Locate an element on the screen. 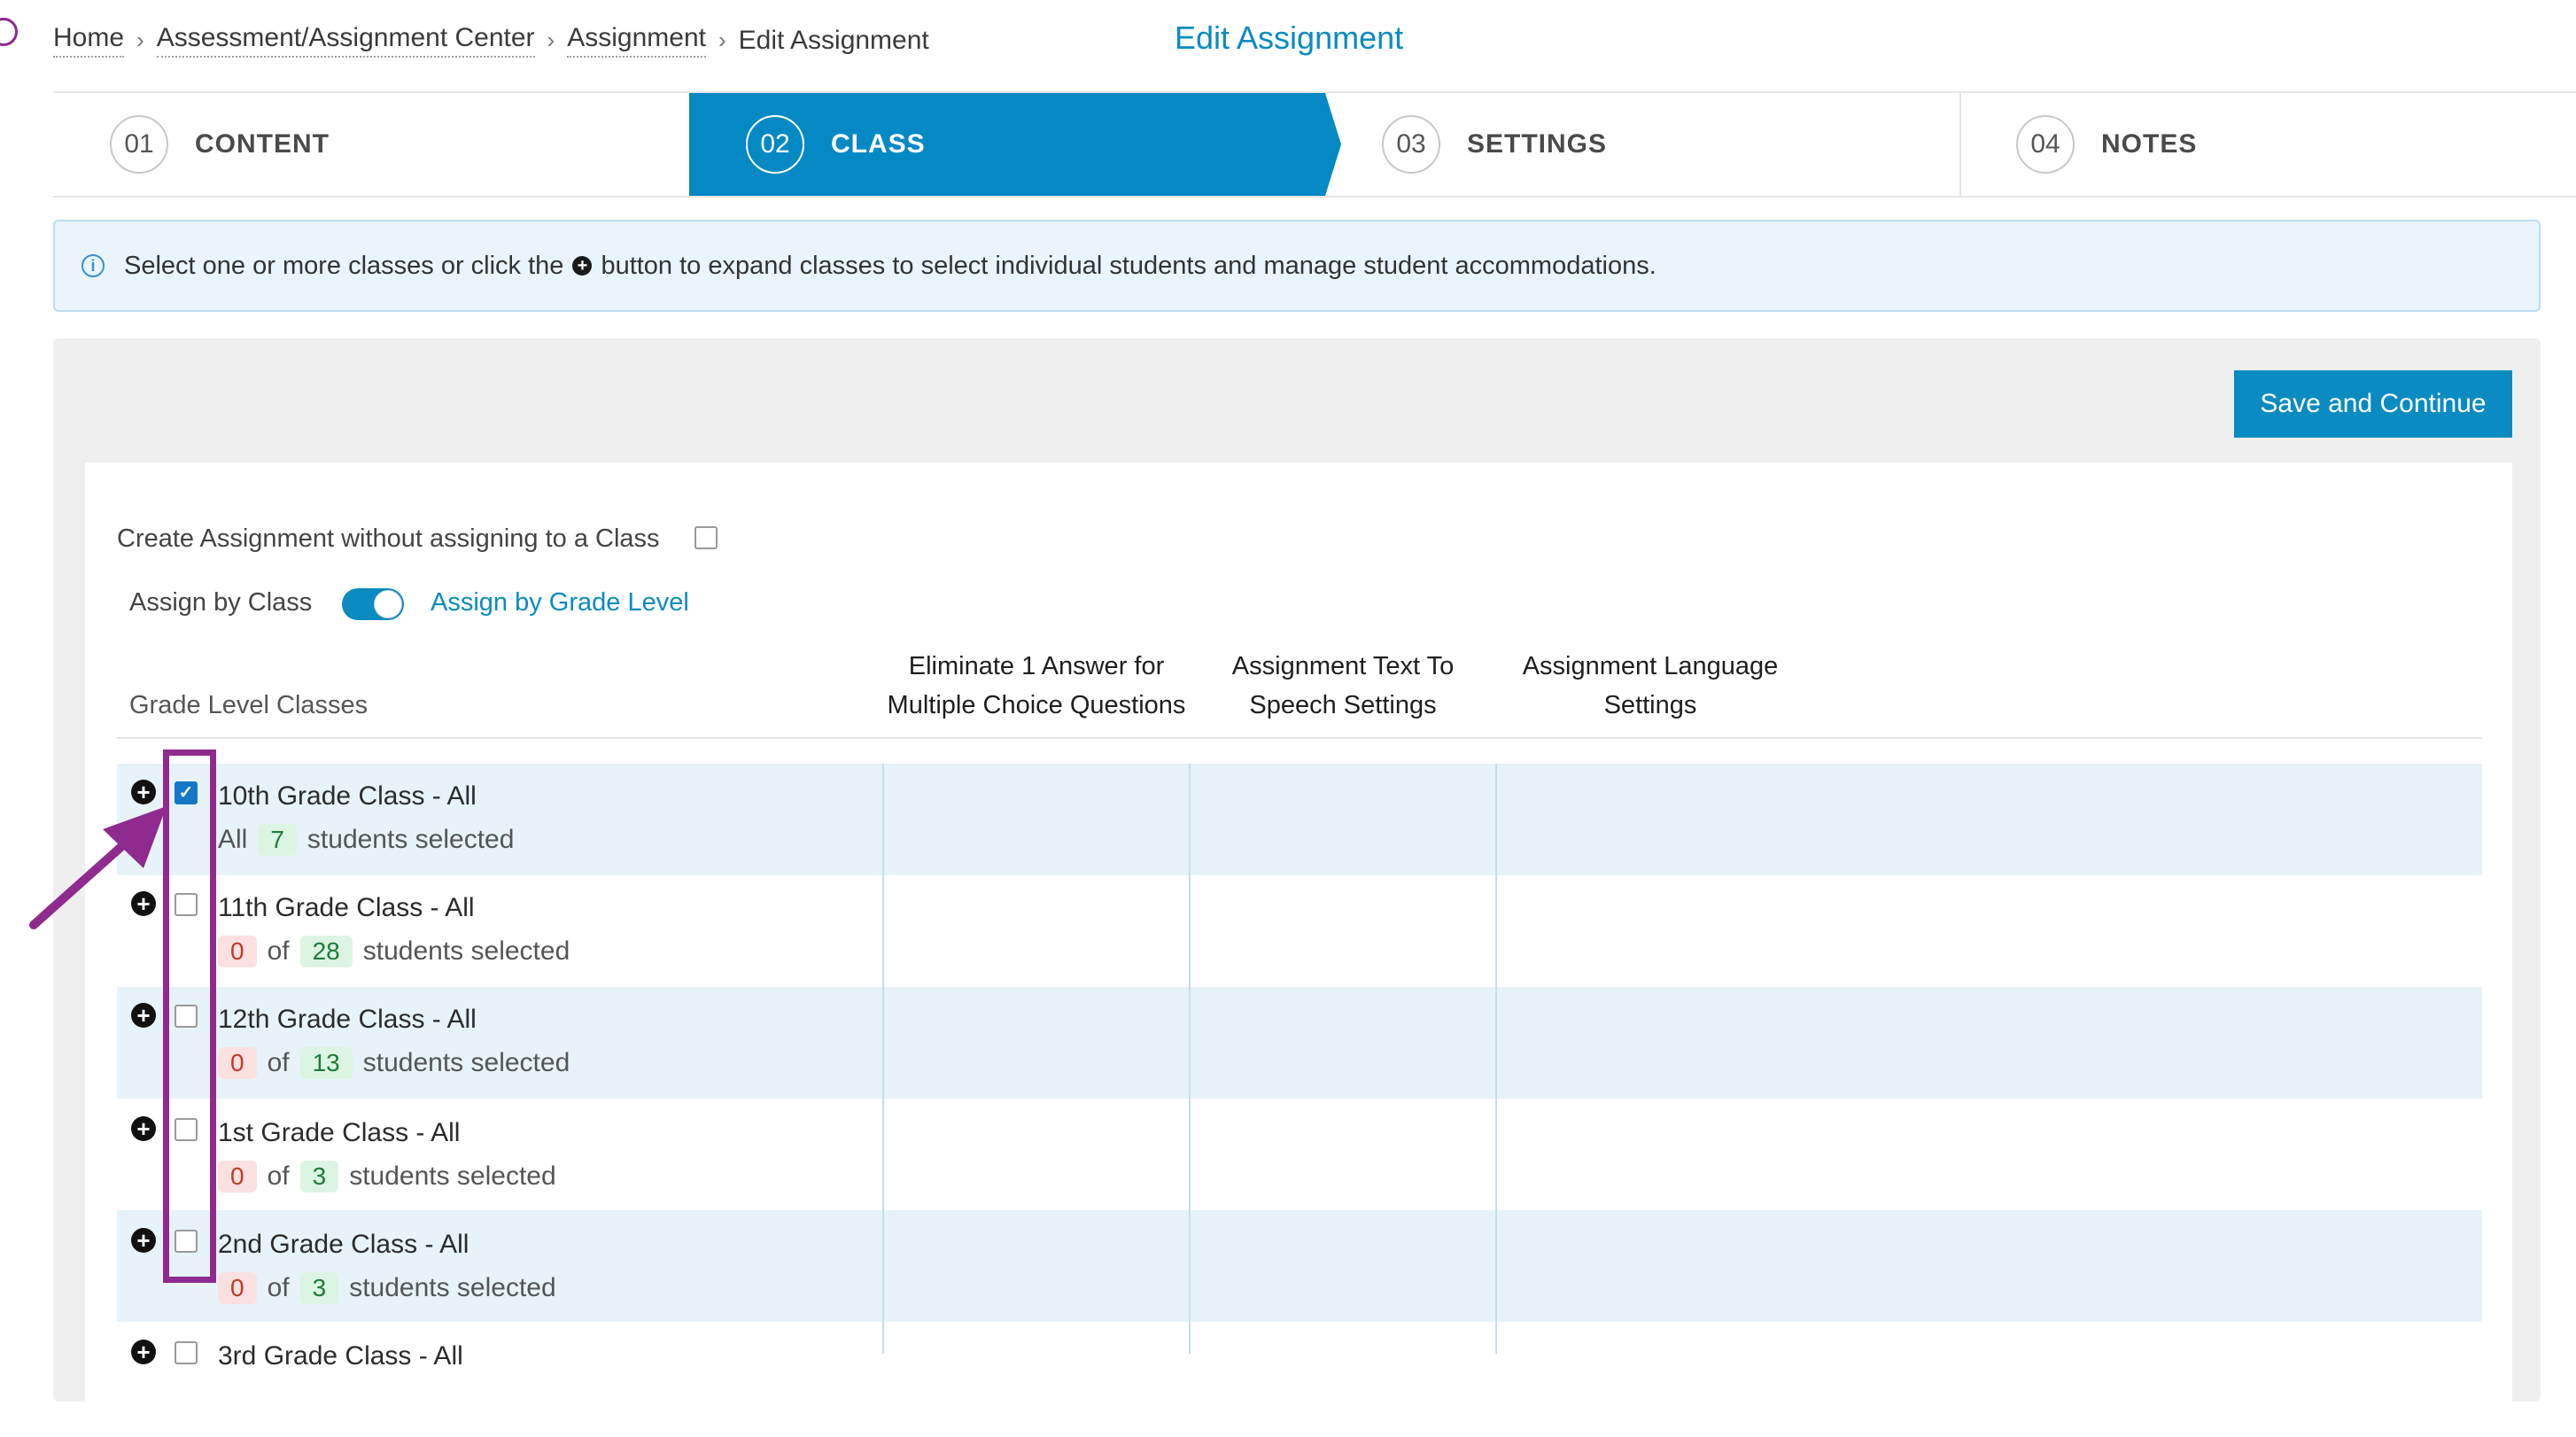 The height and width of the screenshot is (1437, 2576). step-tabs: 01 CONTENT 02 CLASS 03 SETTINGS 04 NOTES is located at coordinates (1314, 144).